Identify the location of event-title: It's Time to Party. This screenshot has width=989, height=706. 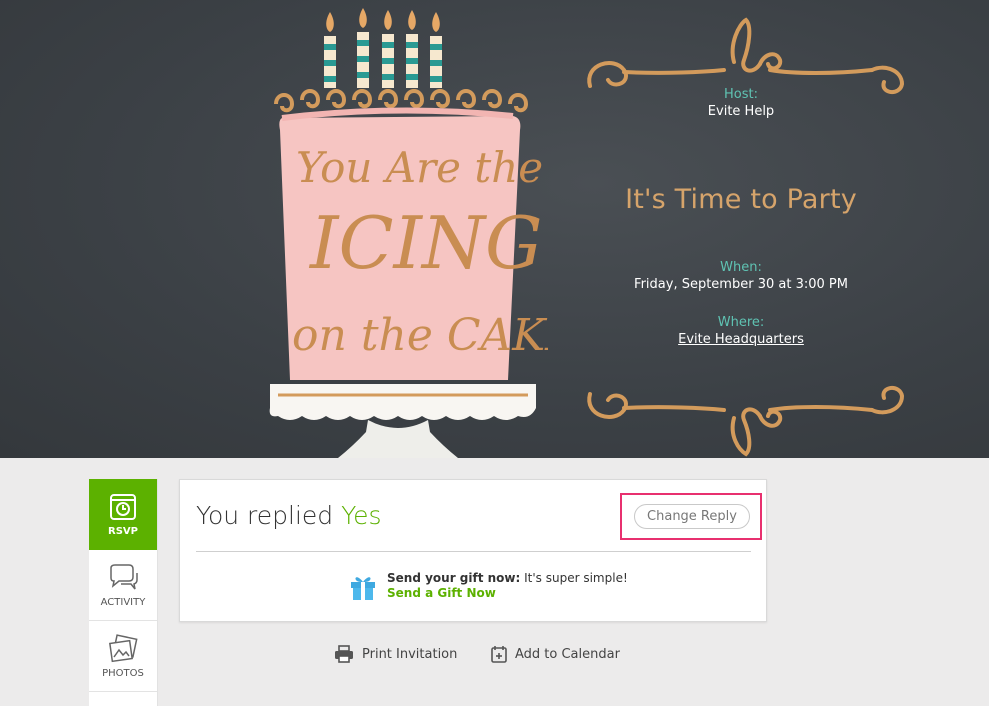
(741, 199).